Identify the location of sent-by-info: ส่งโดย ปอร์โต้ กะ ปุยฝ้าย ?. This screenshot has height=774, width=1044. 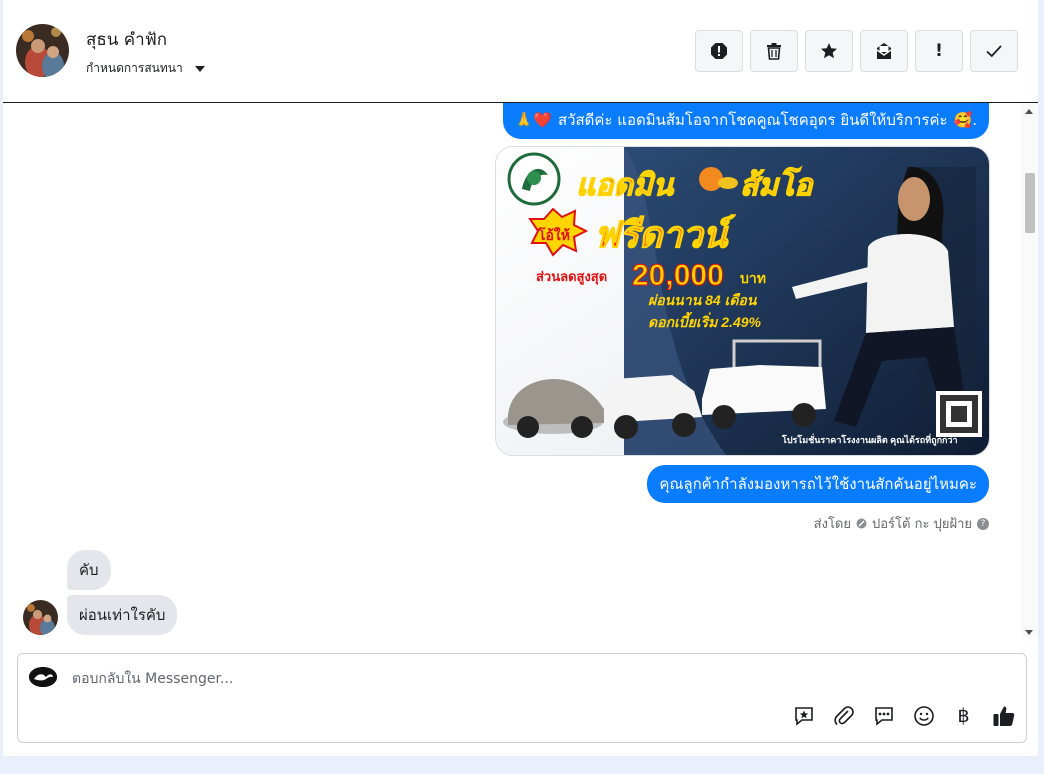
(901, 523).